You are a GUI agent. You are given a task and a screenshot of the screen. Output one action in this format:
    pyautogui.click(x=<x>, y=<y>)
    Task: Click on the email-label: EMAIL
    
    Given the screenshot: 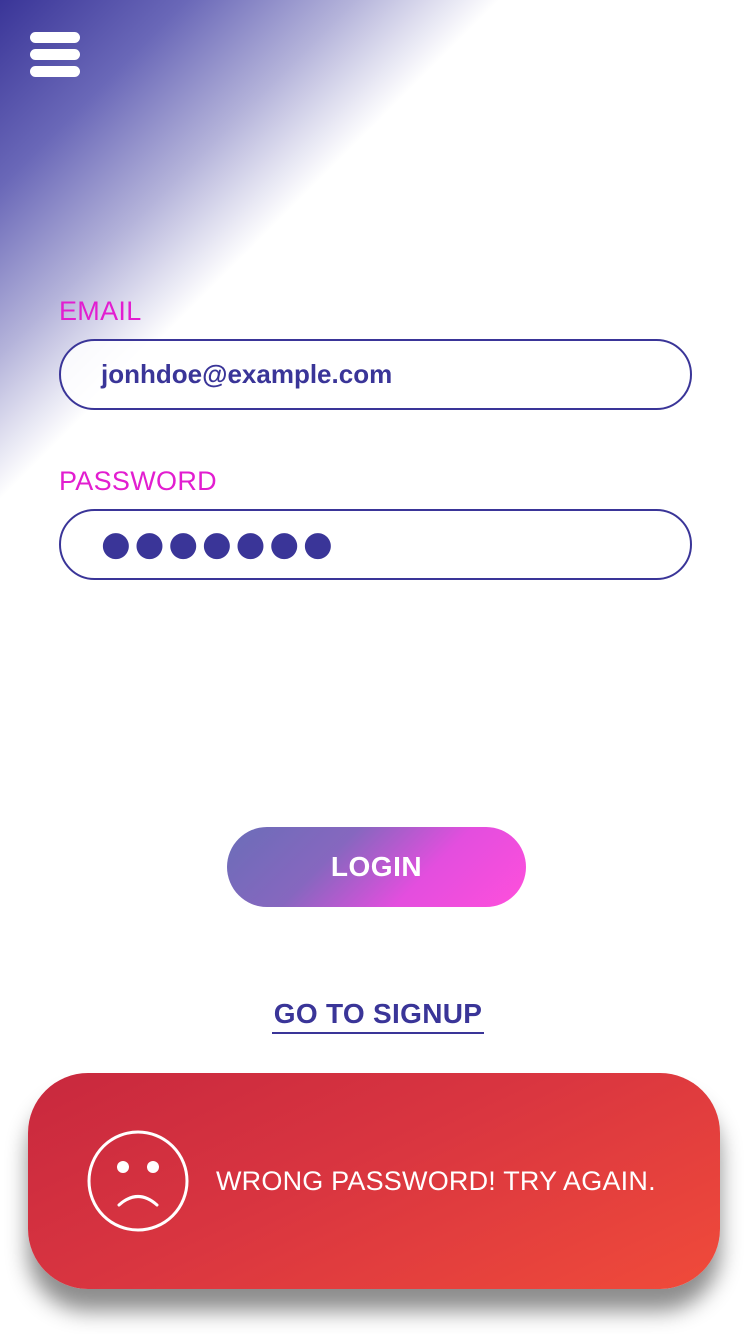 What is the action you would take?
    pyautogui.click(x=100, y=311)
    